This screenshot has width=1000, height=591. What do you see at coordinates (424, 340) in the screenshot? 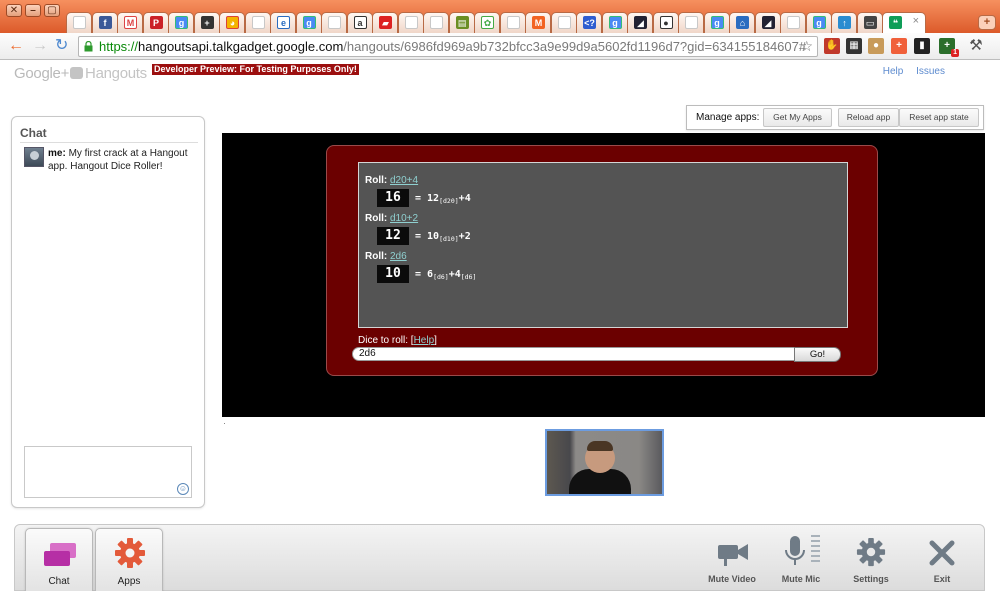
I see `dice-help-link: Help` at bounding box center [424, 340].